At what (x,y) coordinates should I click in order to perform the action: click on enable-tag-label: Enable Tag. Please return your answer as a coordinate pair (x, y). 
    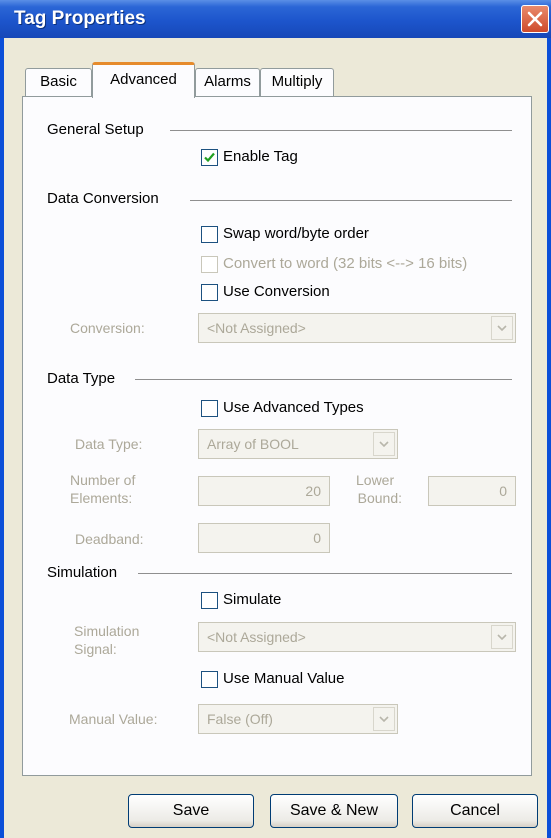
    Looking at the image, I should click on (260, 156).